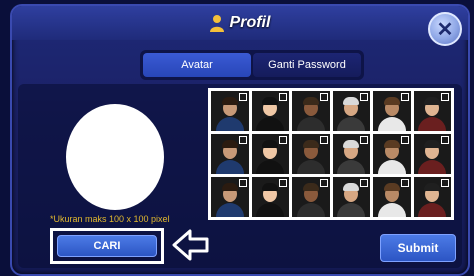 The width and height of the screenshot is (474, 276). I want to click on cari-button: CARI, so click(107, 246).